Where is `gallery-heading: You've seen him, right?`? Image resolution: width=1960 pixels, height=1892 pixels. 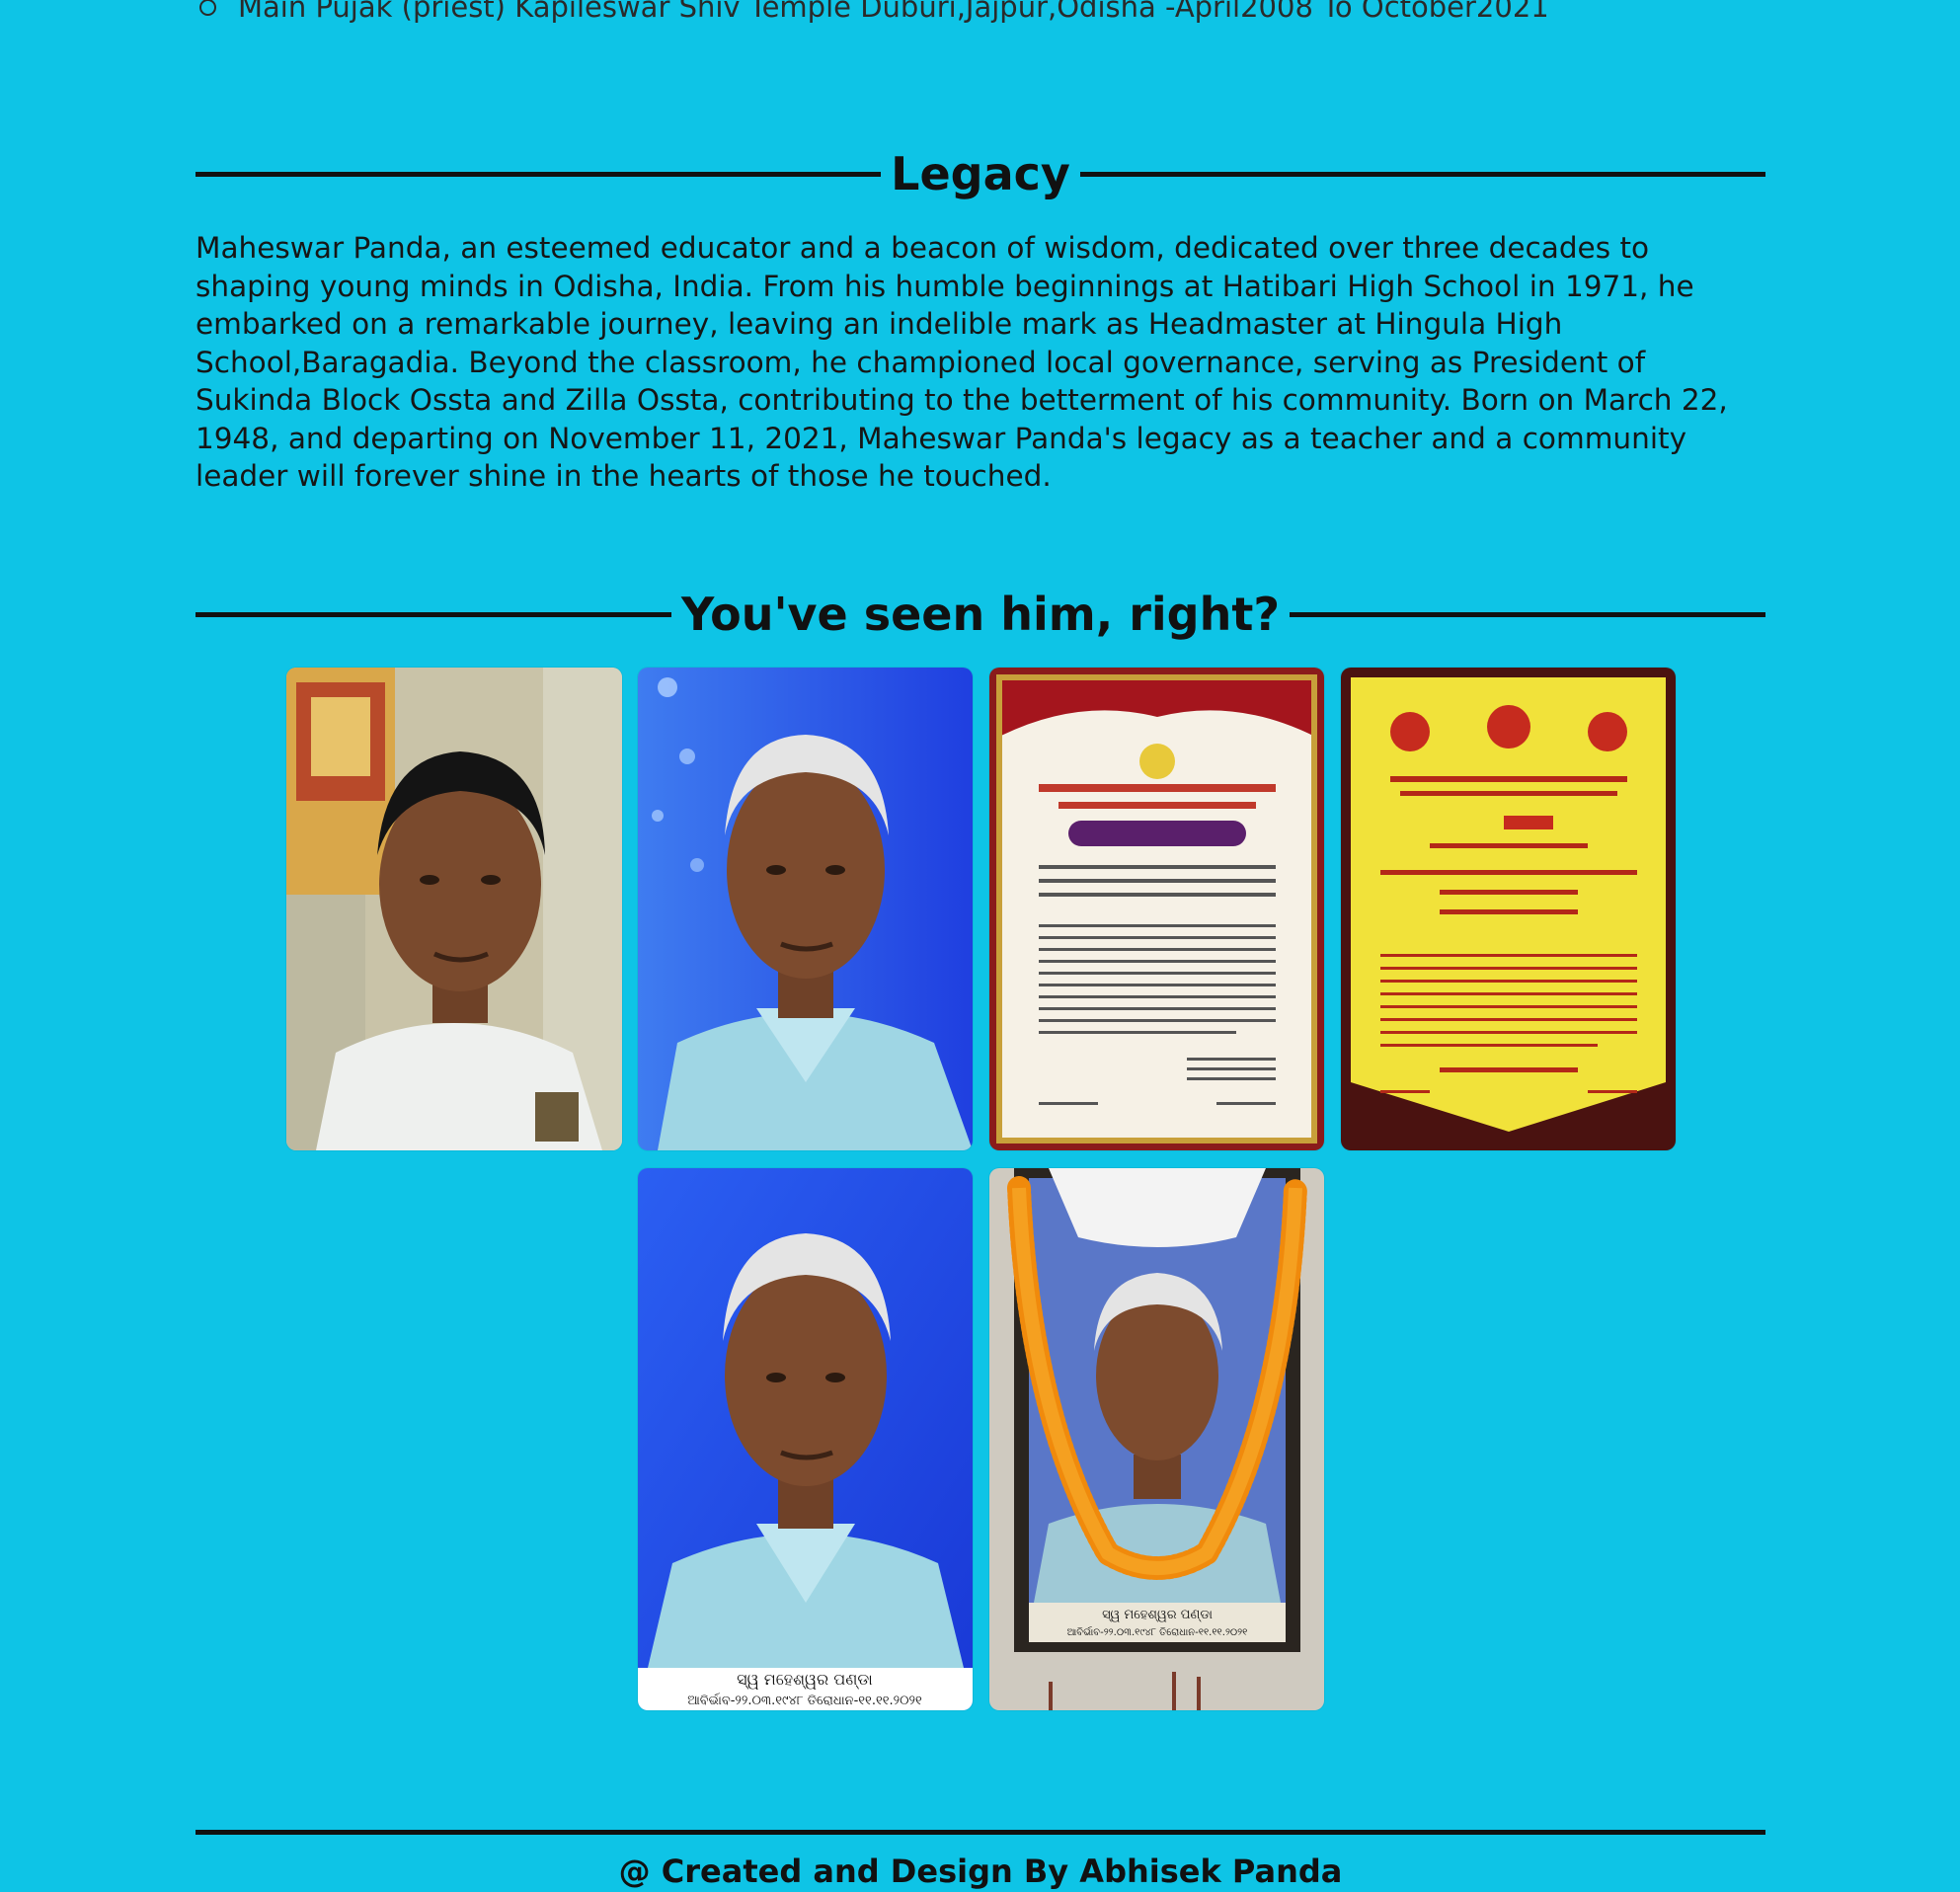
gallery-heading: You've seen him, right? is located at coordinates (980, 614).